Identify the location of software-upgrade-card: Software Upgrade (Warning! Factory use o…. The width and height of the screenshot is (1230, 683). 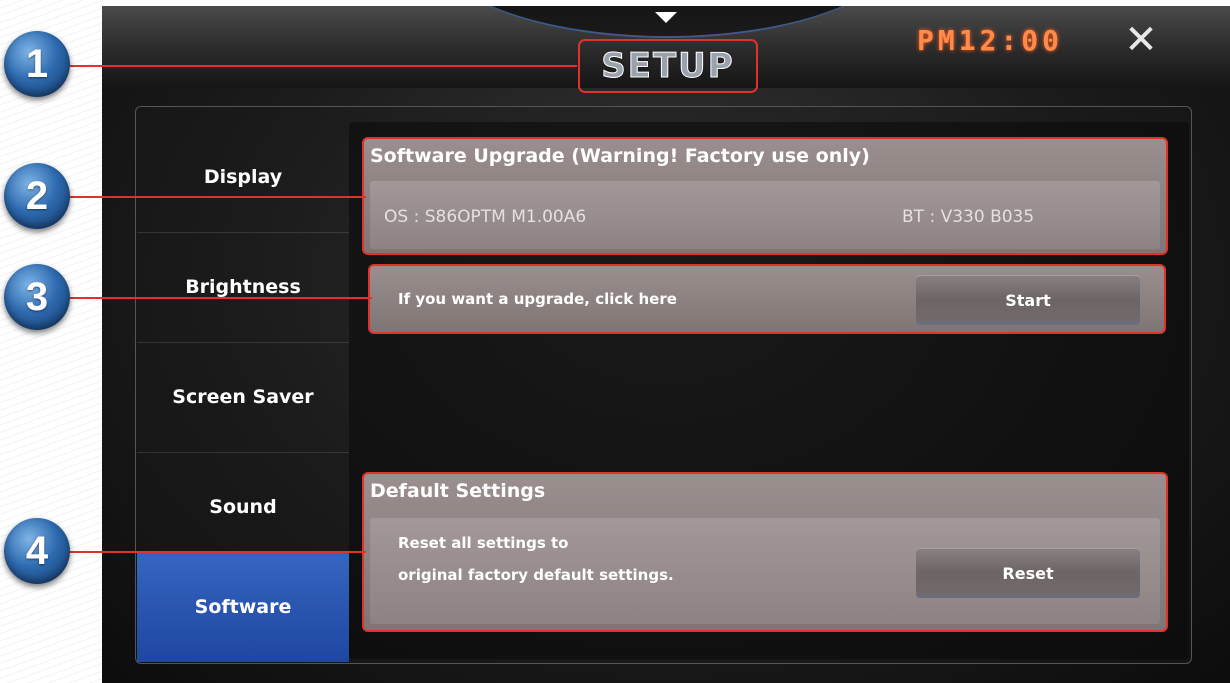
(765, 196).